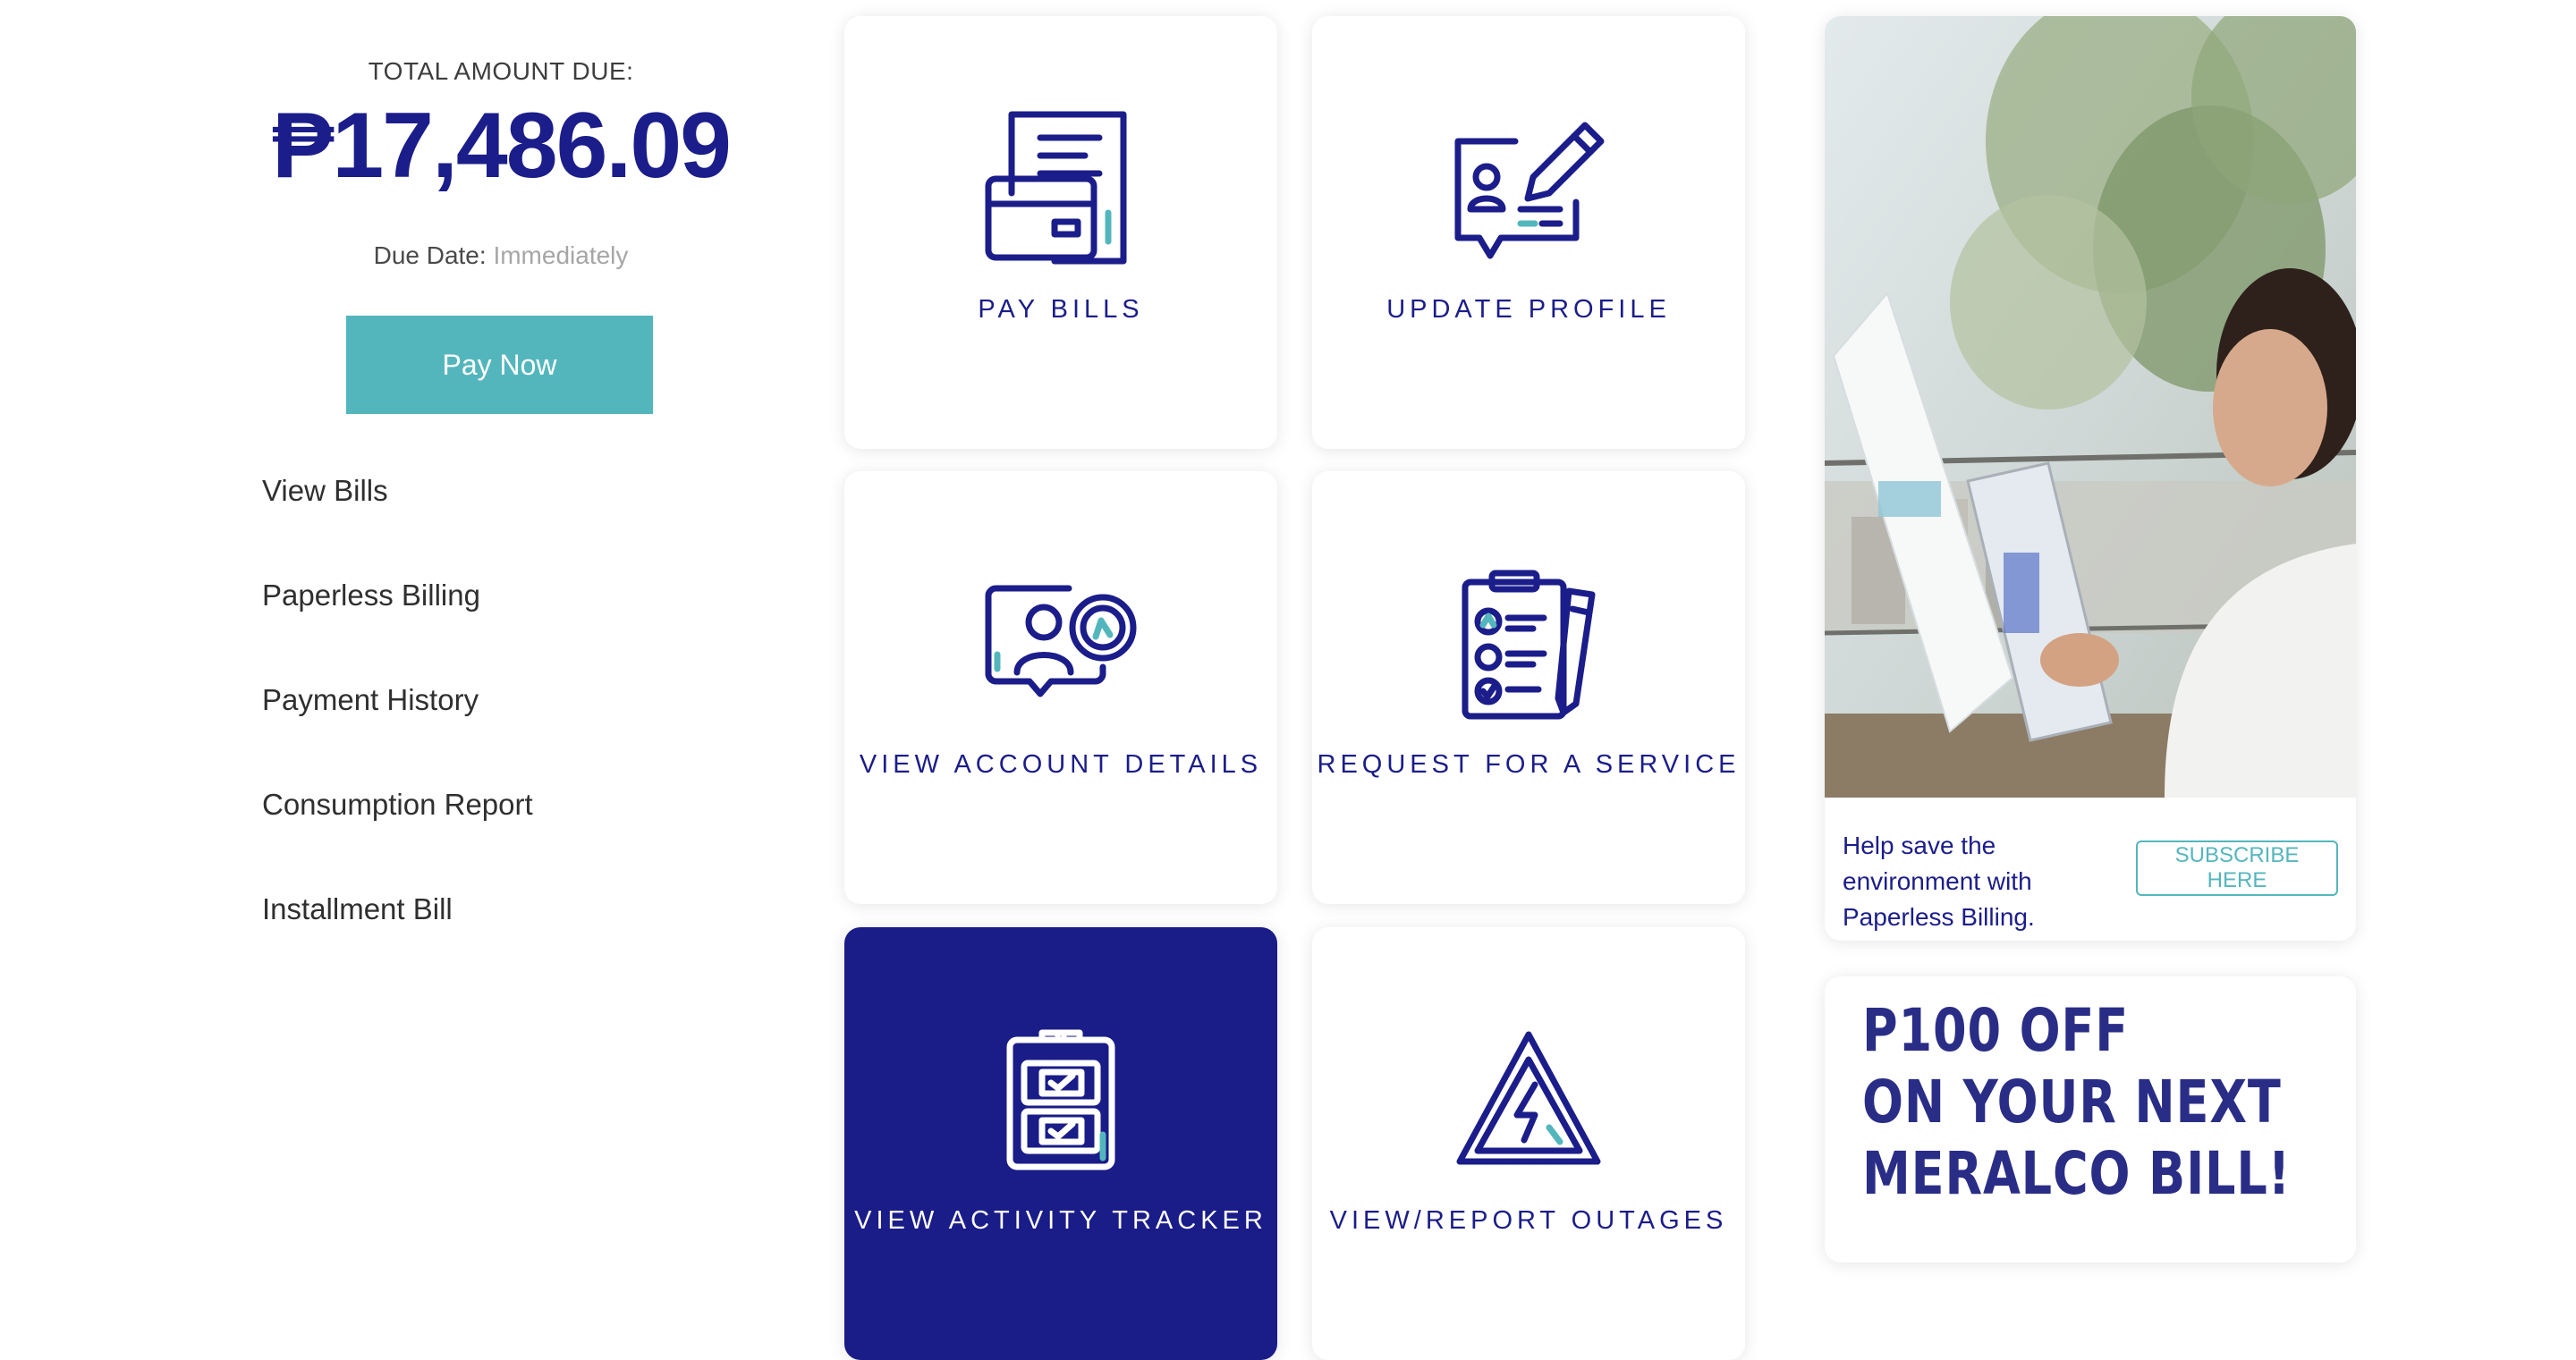  I want to click on menu-item-view-bills: View Bills, so click(397, 526).